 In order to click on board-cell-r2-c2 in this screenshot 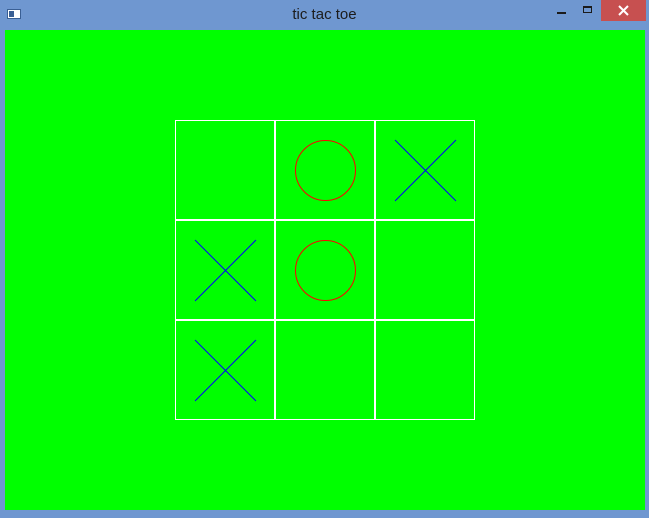, I will do `click(325, 270)`.